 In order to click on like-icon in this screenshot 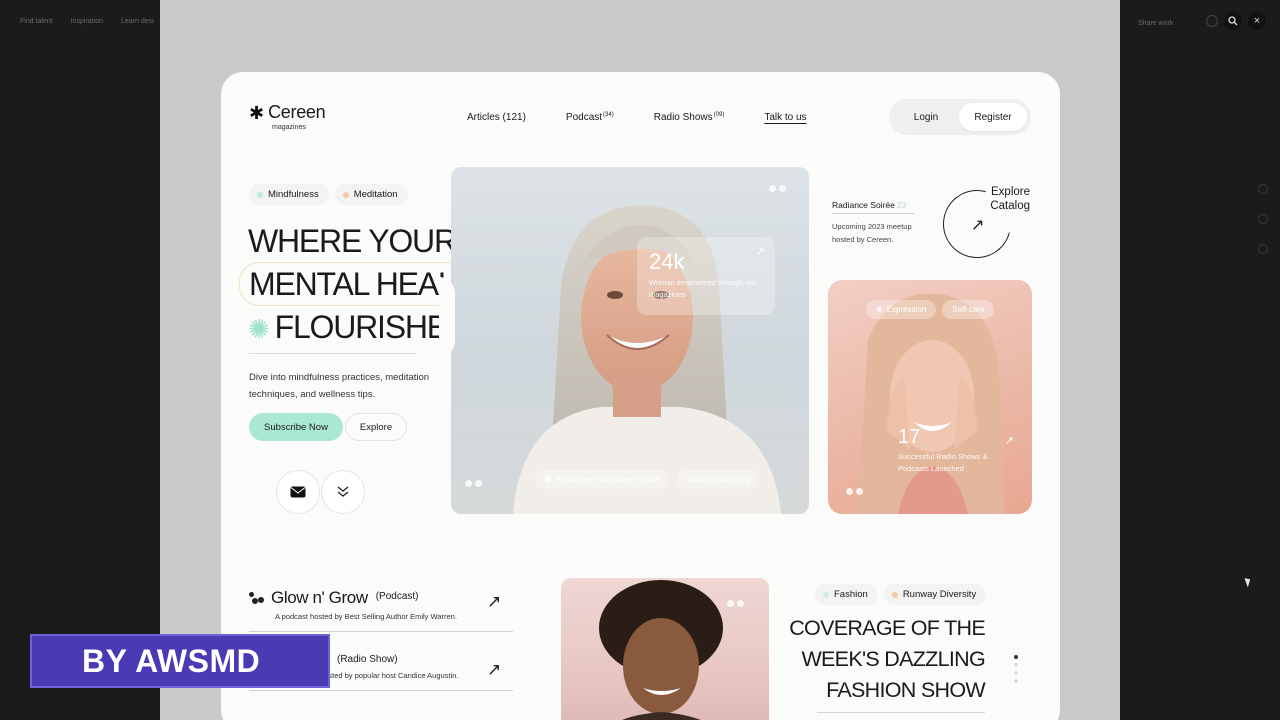, I will do `click(1263, 189)`.